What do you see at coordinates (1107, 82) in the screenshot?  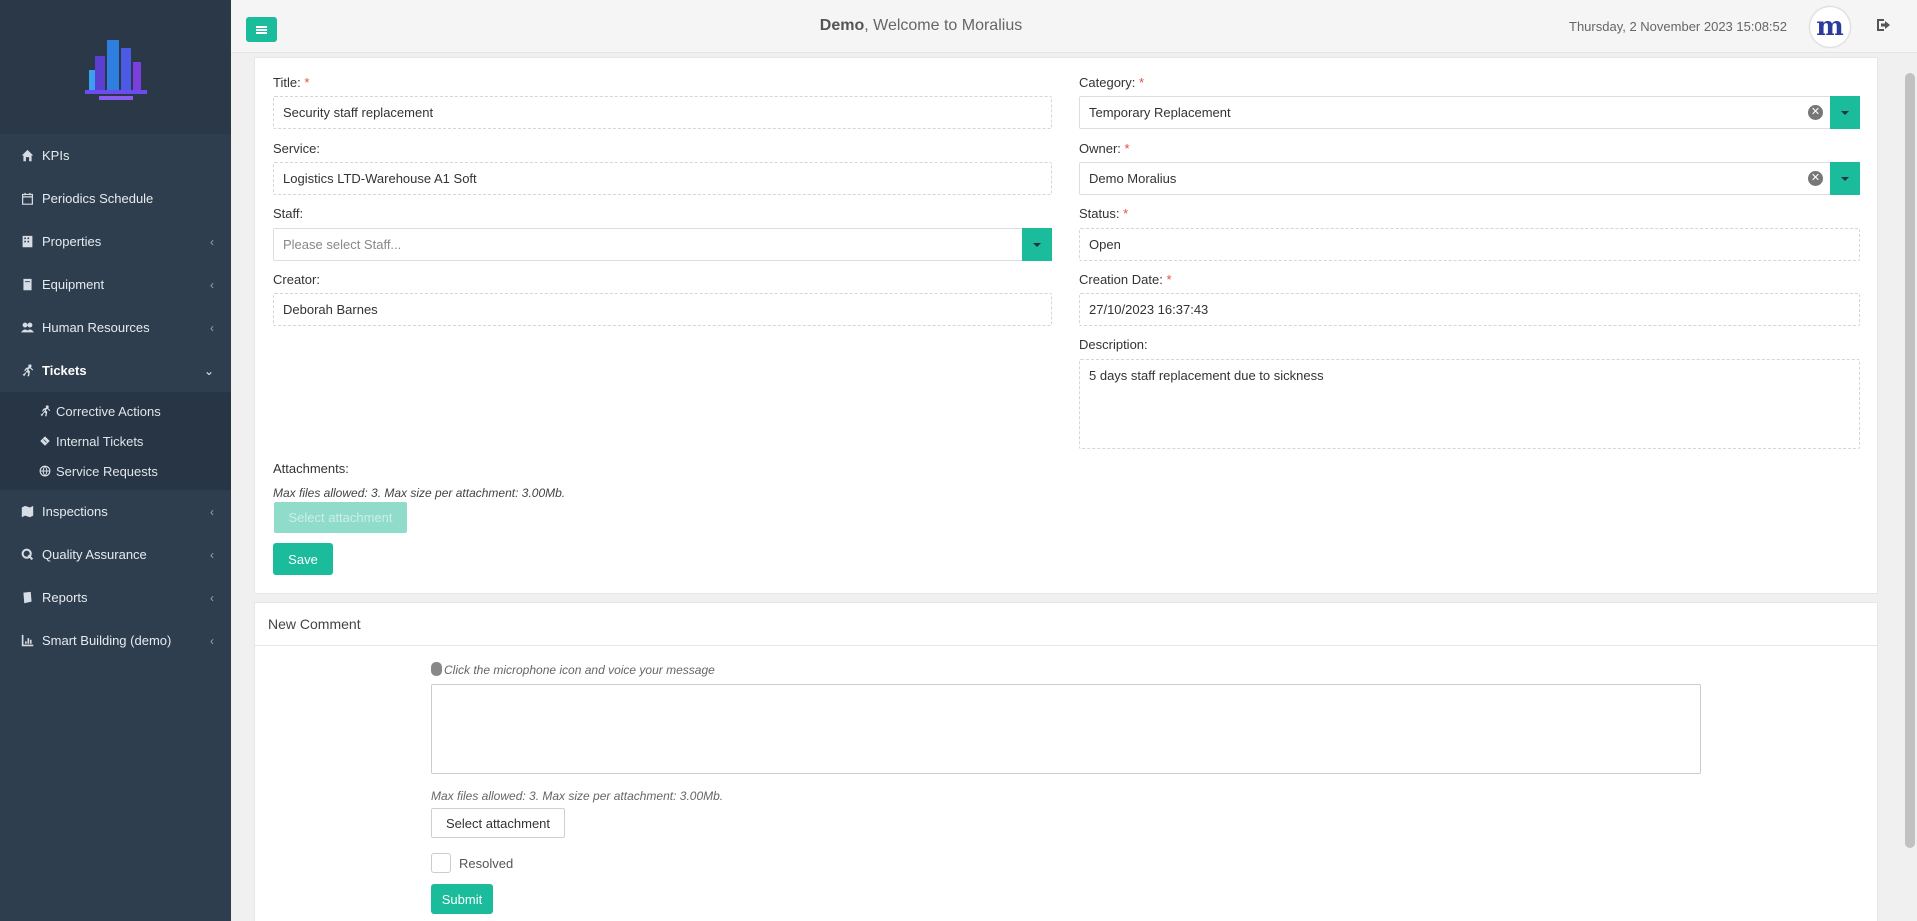 I see `category-label-text: Category:` at bounding box center [1107, 82].